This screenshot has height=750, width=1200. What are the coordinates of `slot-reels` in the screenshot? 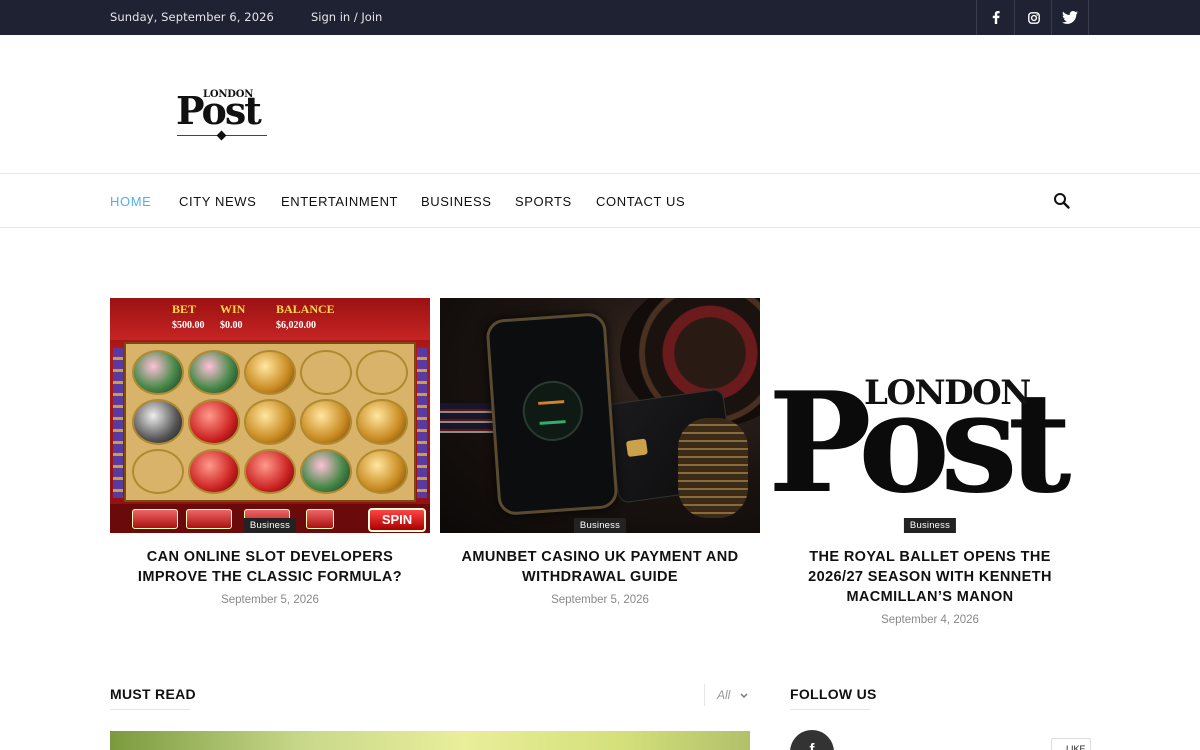 It's located at (270, 422).